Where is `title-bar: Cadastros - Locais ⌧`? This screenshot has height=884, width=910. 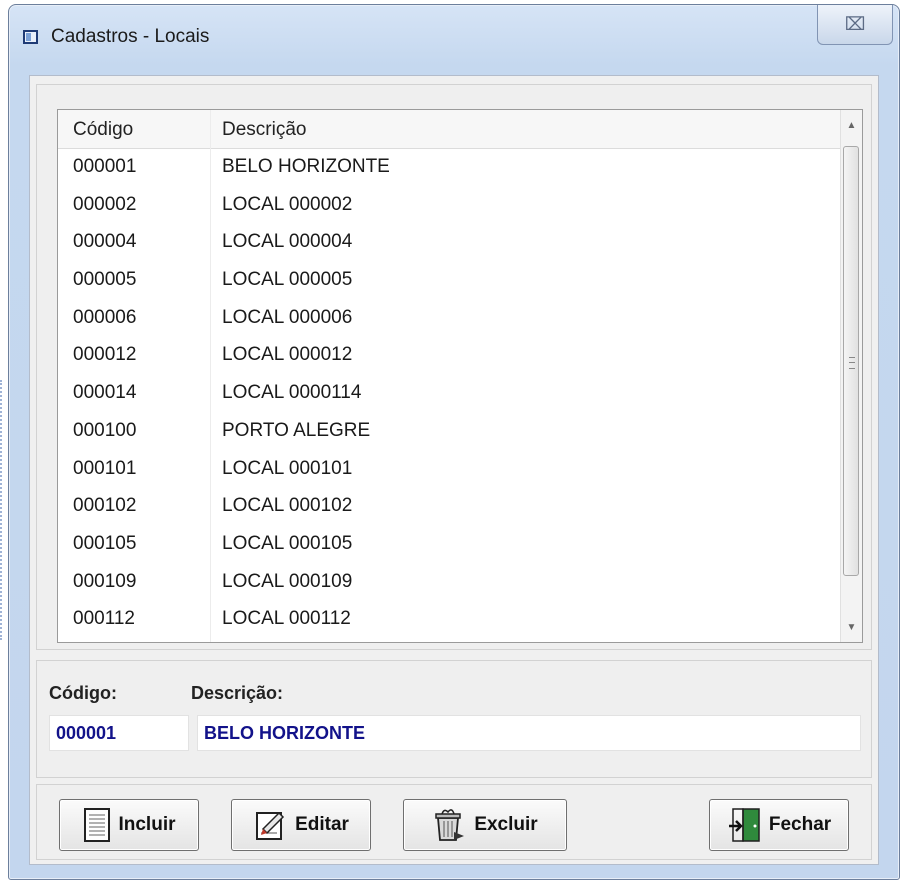
title-bar: Cadastros - Locais ⌧ is located at coordinates (454, 40).